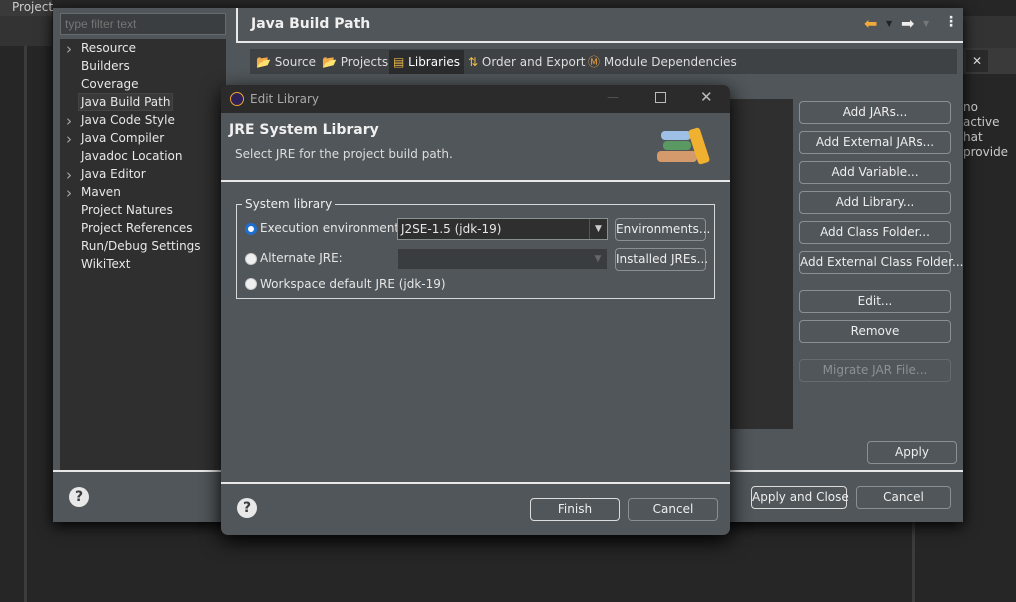 This screenshot has width=1016, height=602. Describe the element at coordinates (108, 48) in the screenshot. I see `tree-item: Resource` at that location.